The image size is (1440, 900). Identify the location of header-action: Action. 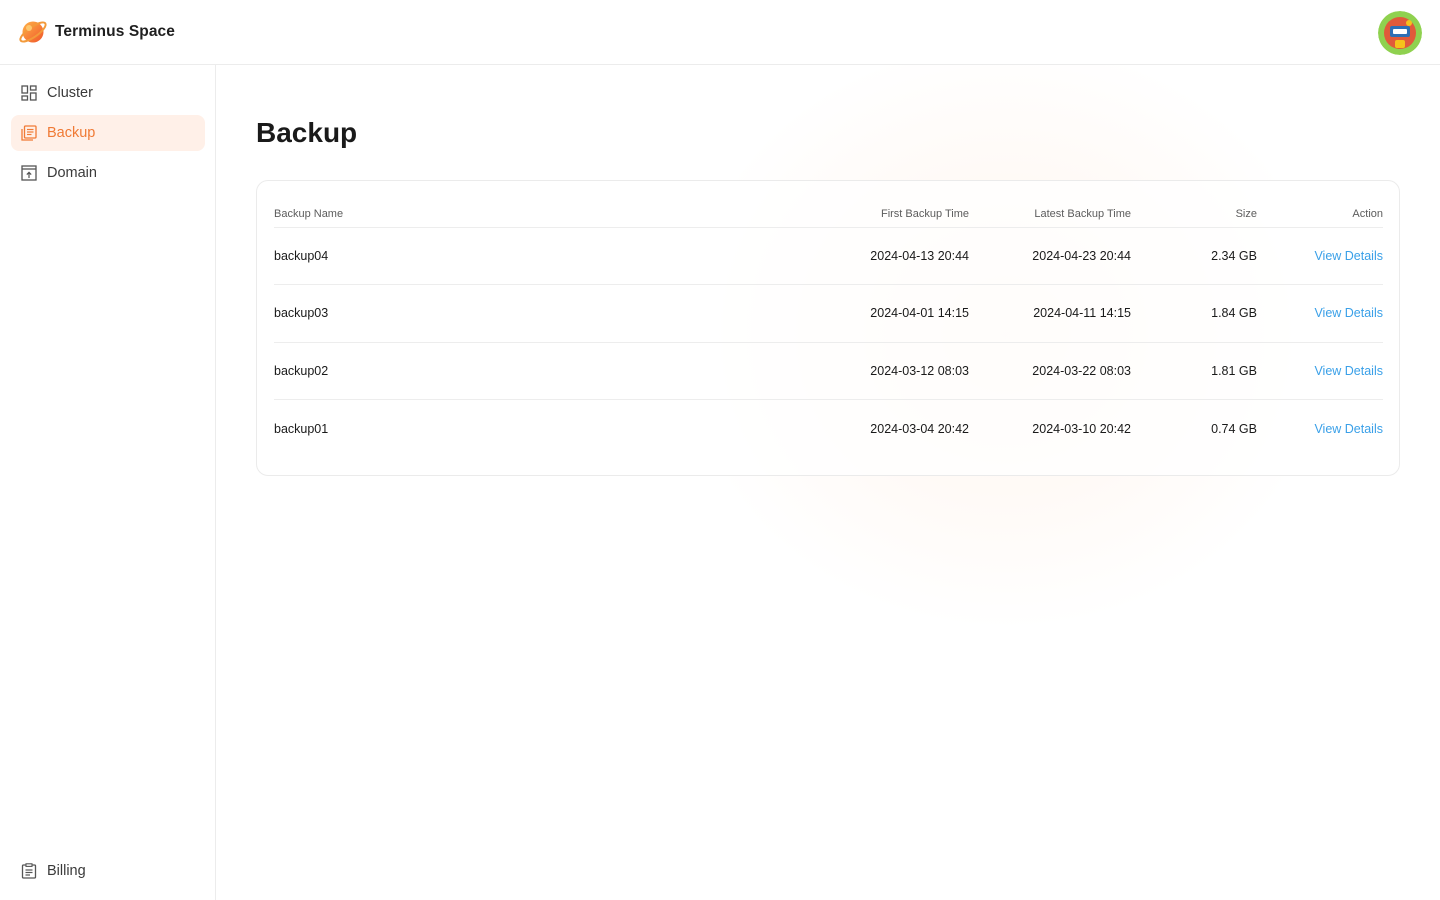
(1320, 214).